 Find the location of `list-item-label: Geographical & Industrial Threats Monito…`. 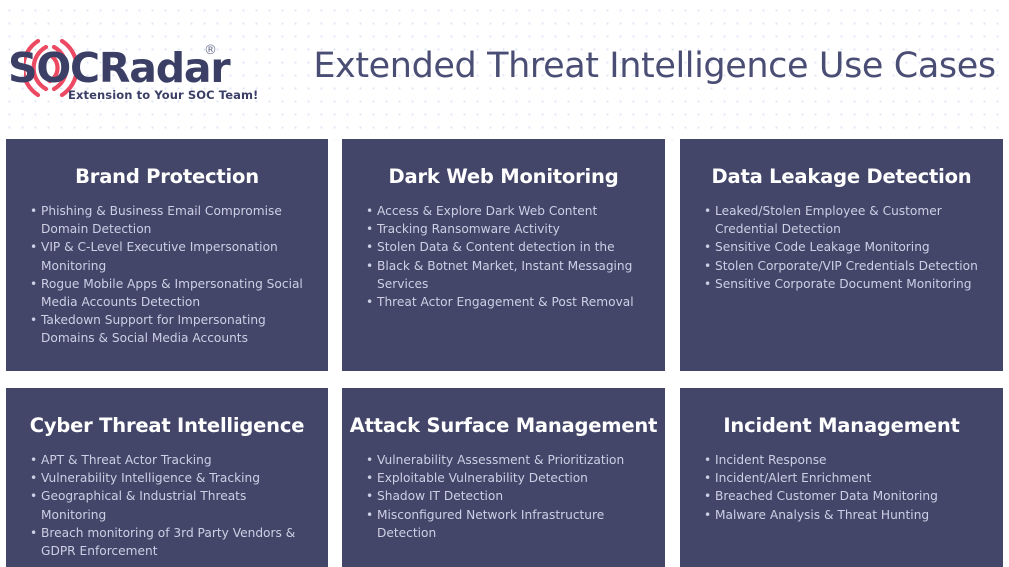

list-item-label: Geographical & Industrial Threats Monito… is located at coordinates (144, 505).